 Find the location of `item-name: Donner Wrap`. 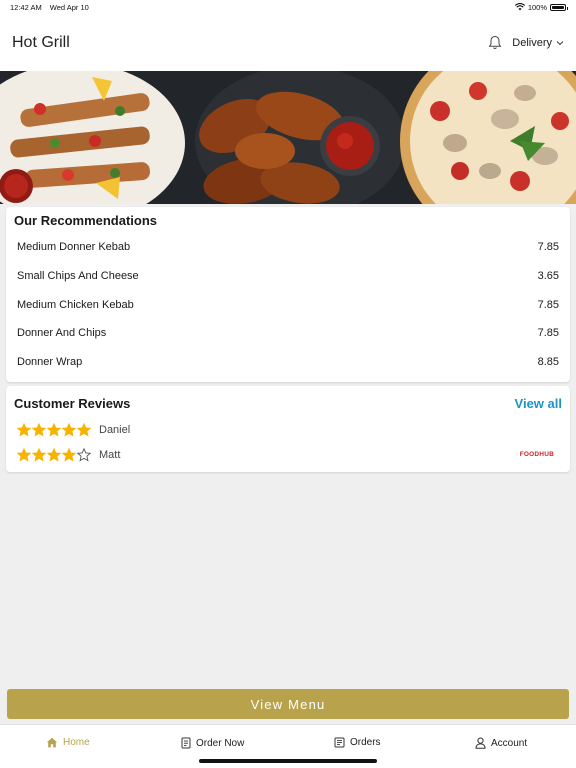

item-name: Donner Wrap is located at coordinates (50, 362).